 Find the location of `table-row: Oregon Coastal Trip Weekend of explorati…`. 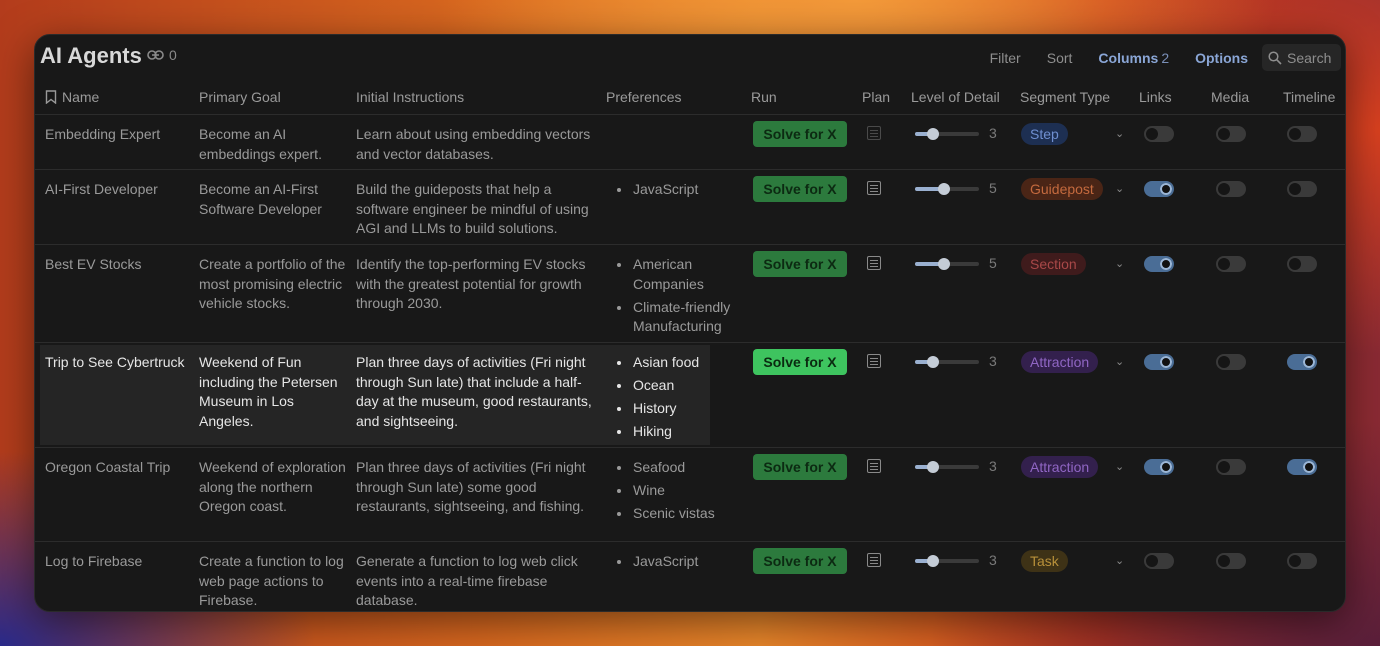

table-row: Oregon Coastal Trip Weekend of explorati… is located at coordinates (690, 495).